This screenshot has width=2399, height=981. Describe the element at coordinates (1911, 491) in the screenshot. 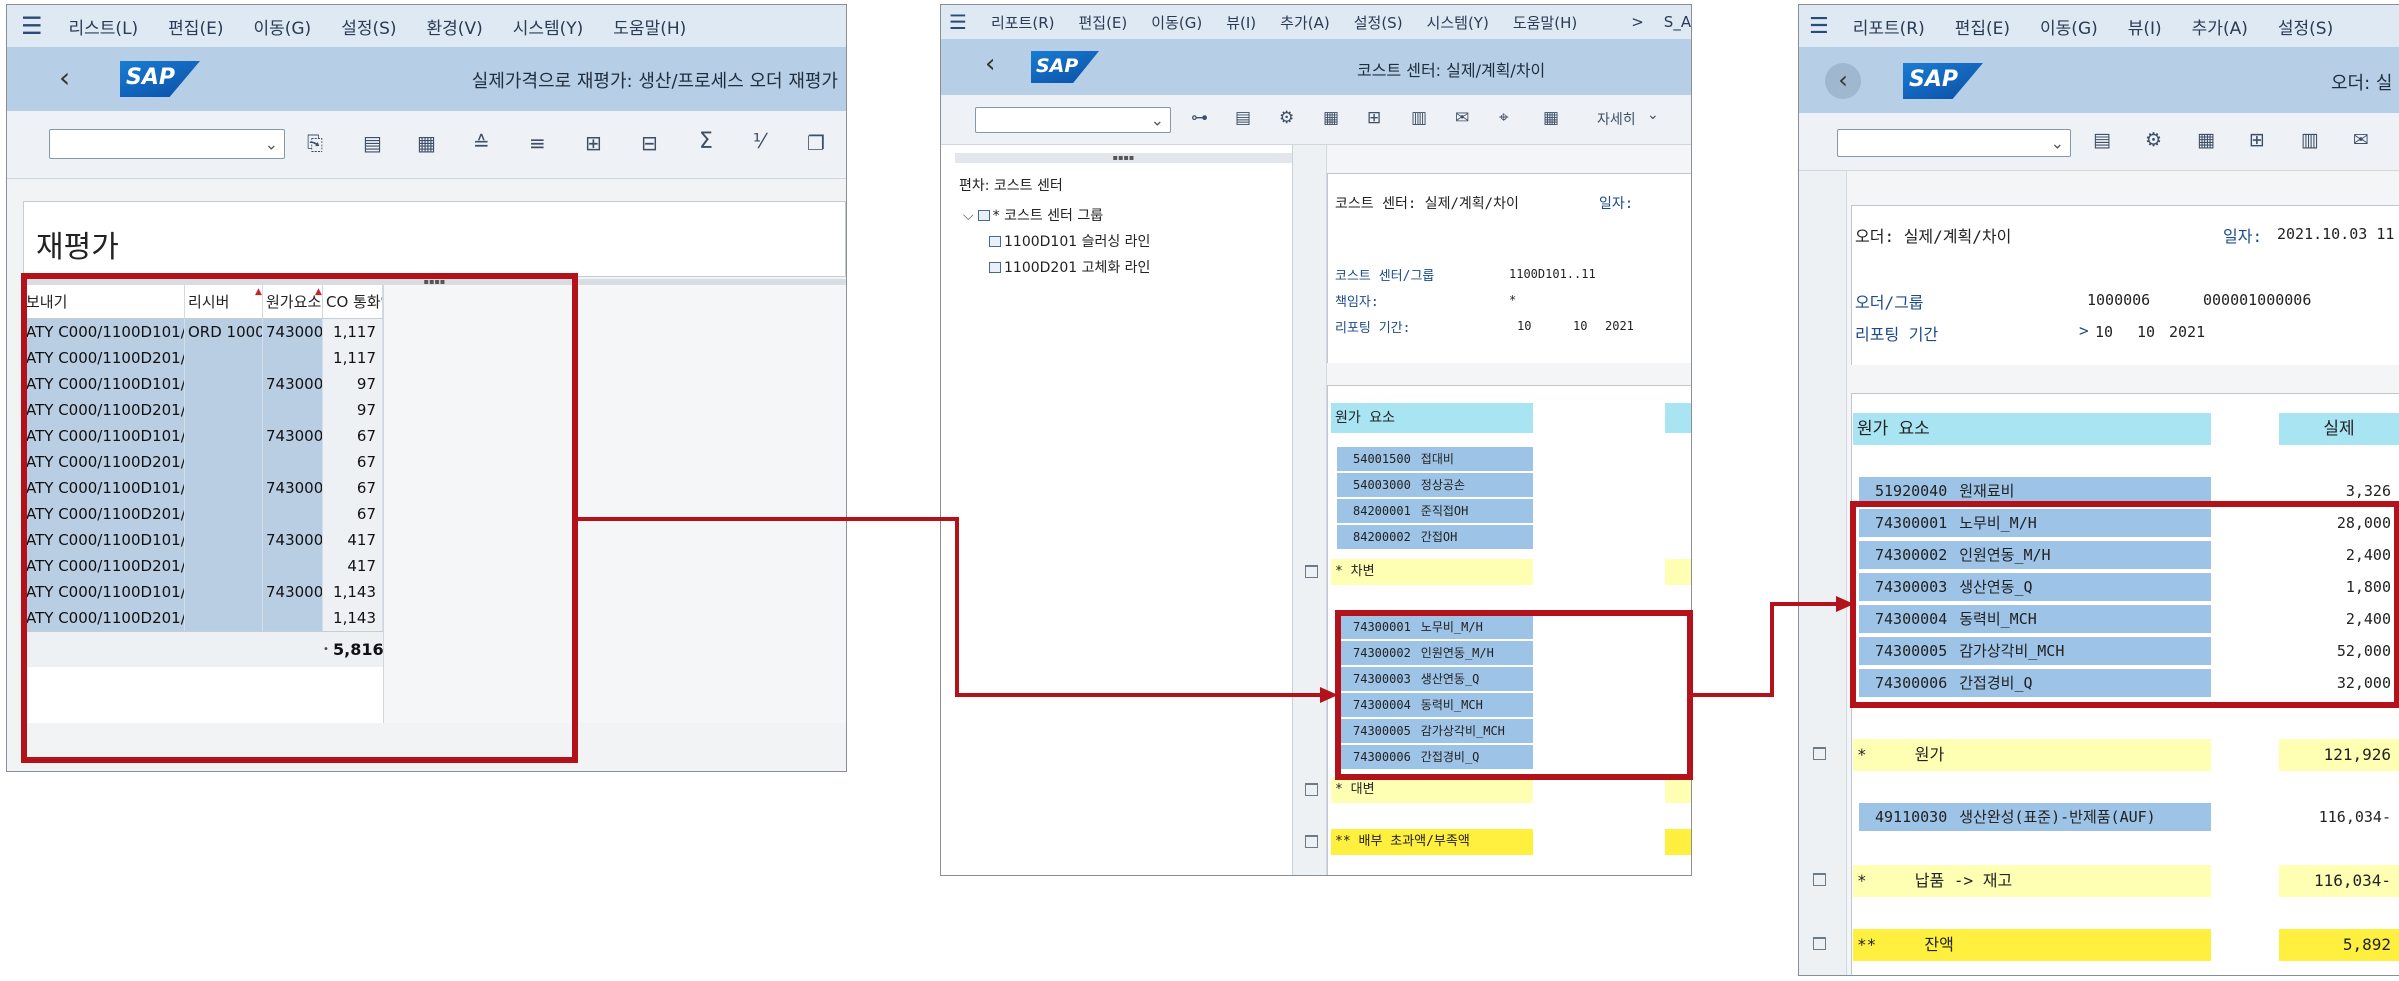

I see `cost-element-code: 51920040` at that location.